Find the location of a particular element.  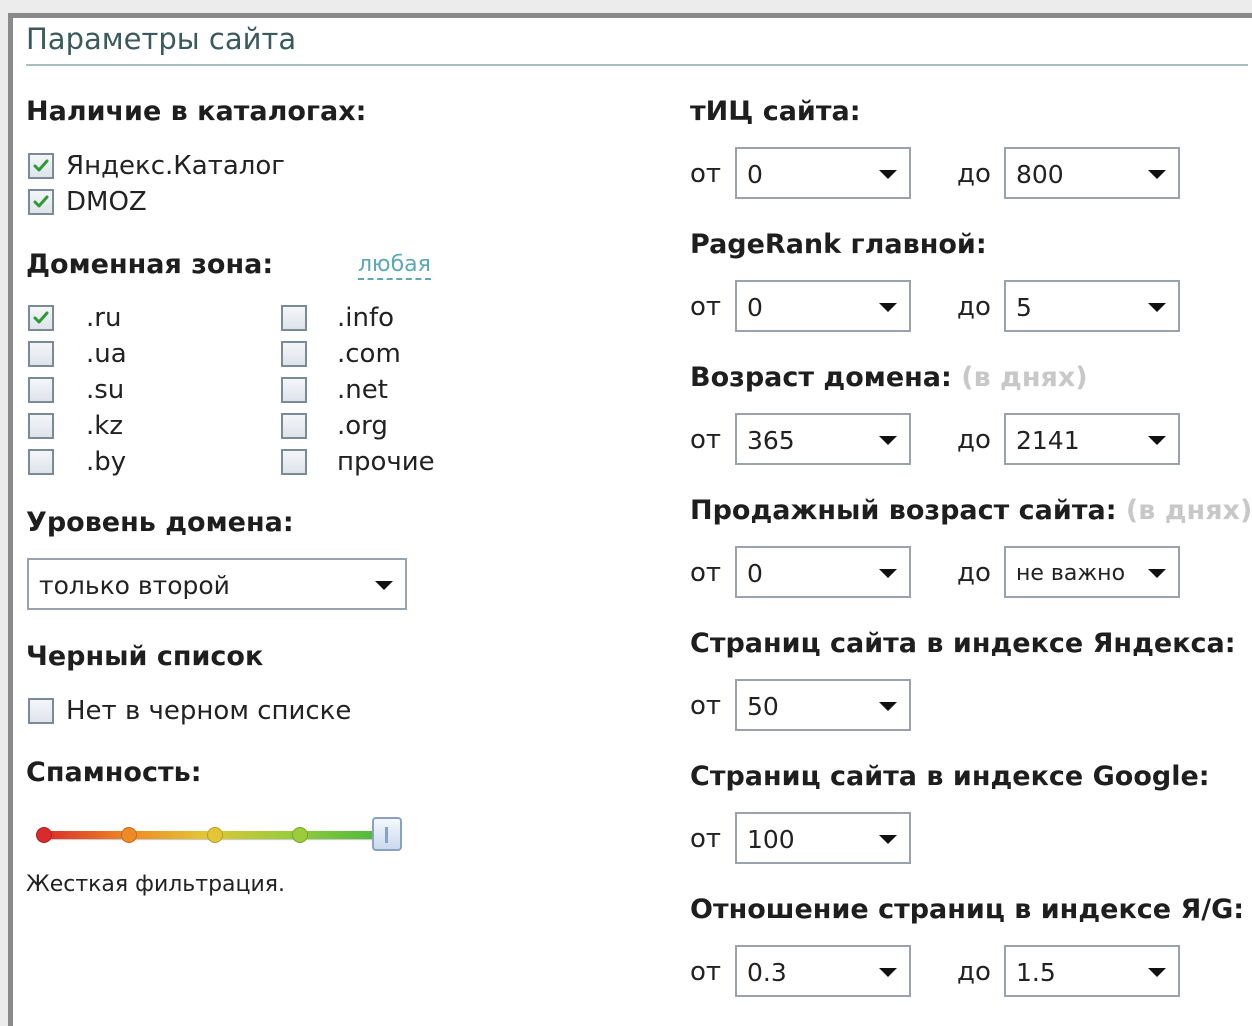

domain-age-hint: (в днях) is located at coordinates (1024, 377).